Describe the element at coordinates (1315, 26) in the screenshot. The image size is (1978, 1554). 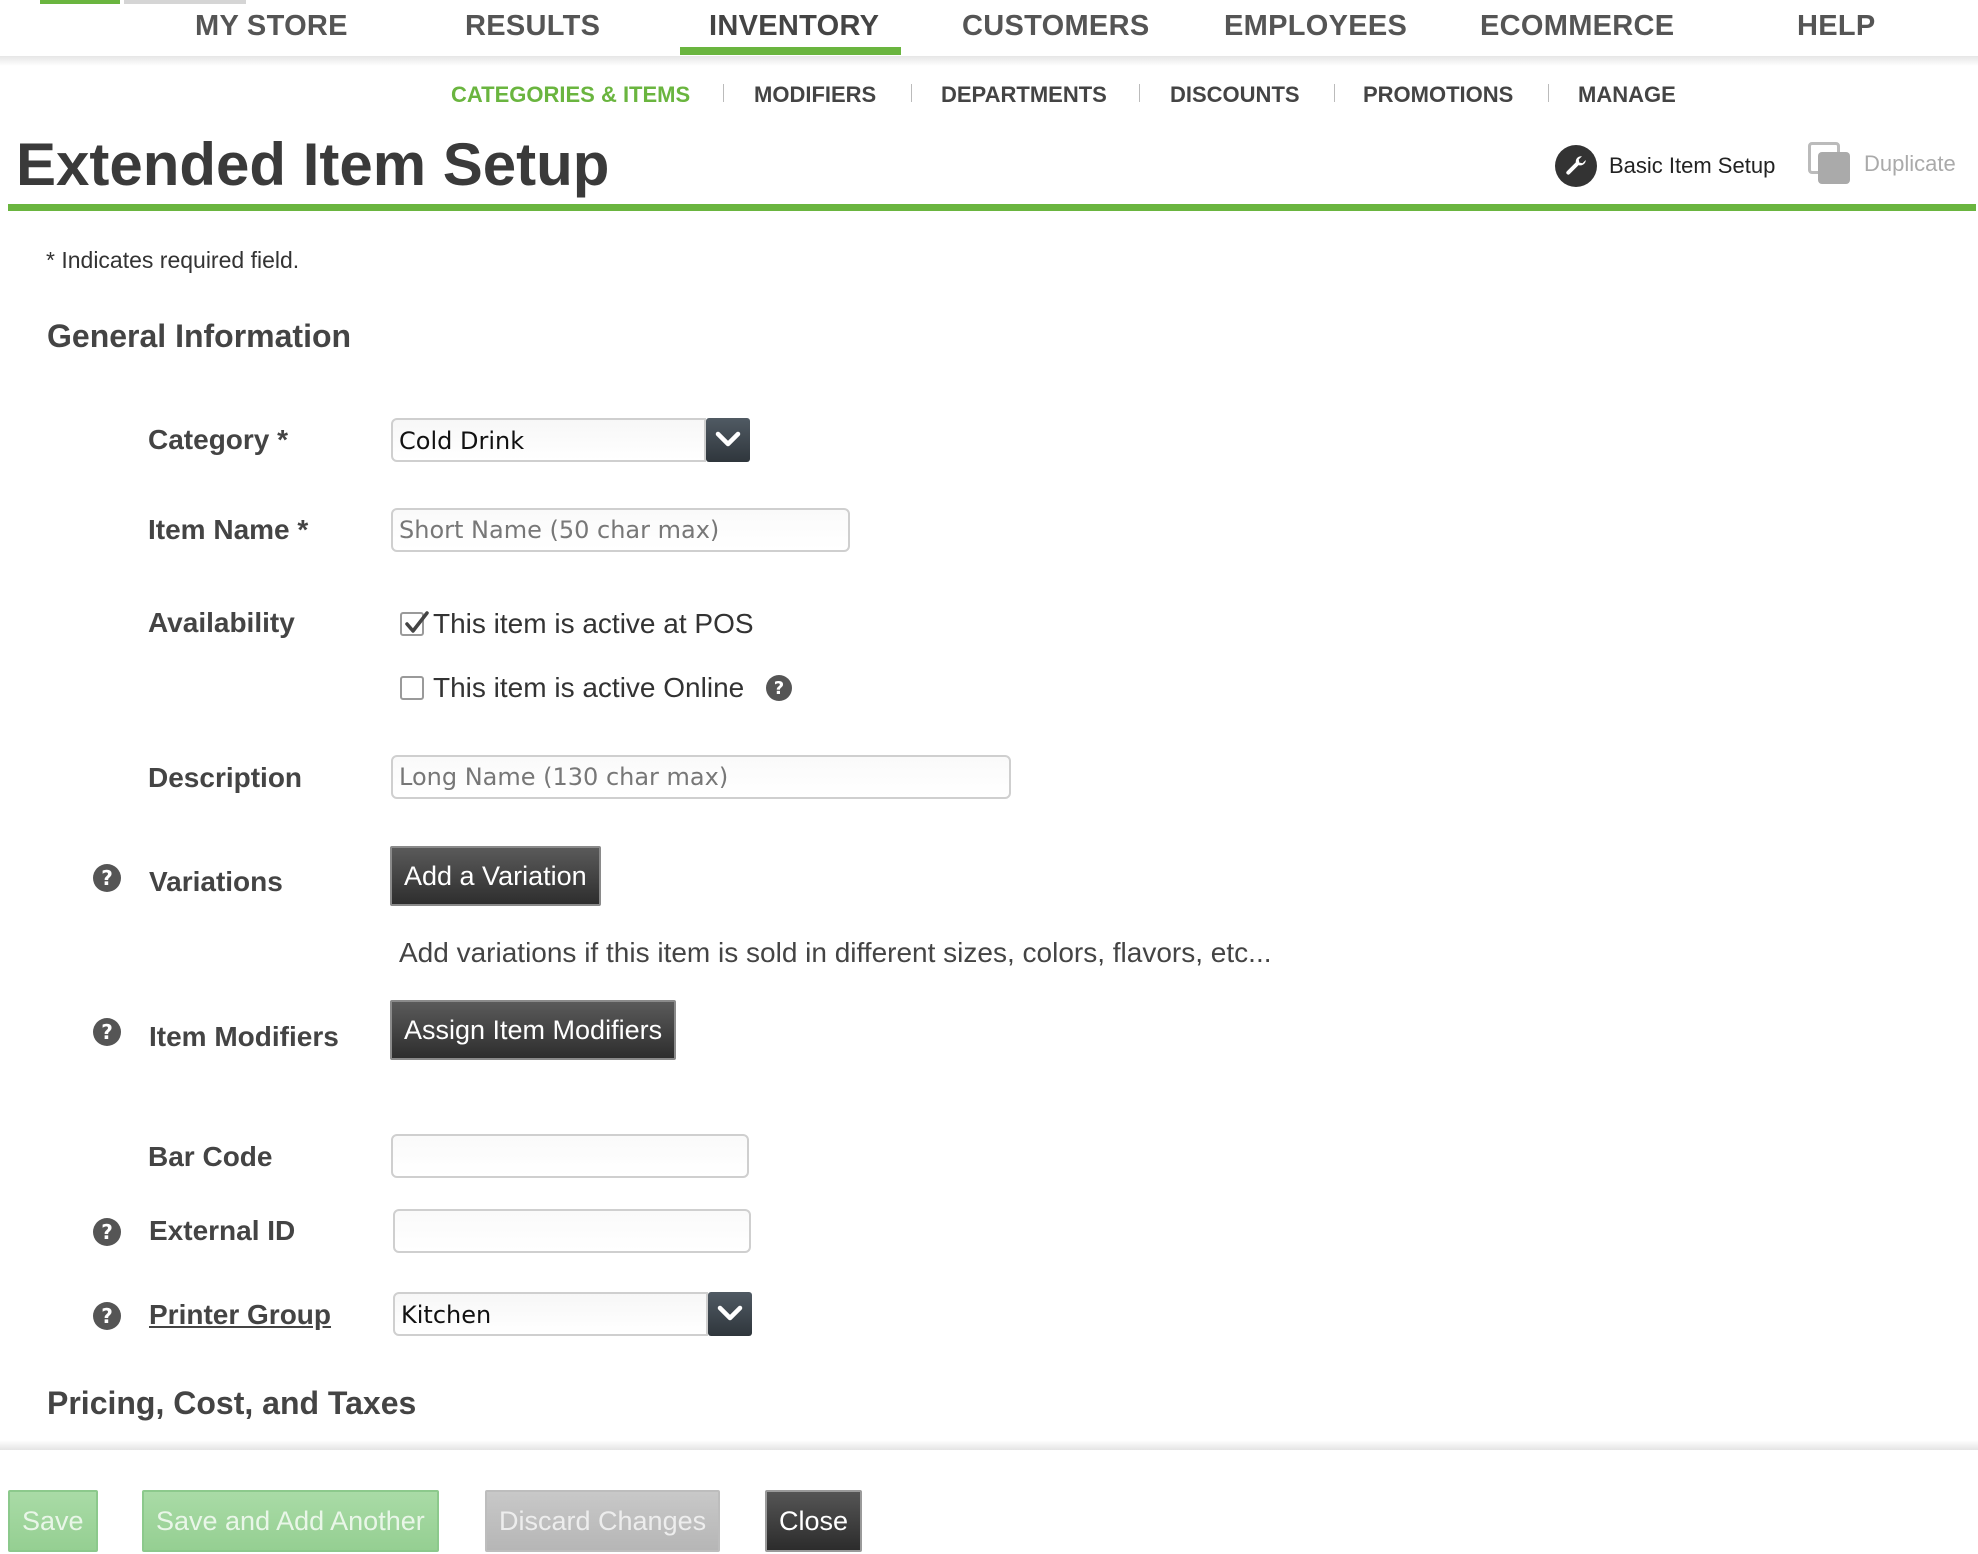
I see `nav-employees: EMPLOYEES` at that location.